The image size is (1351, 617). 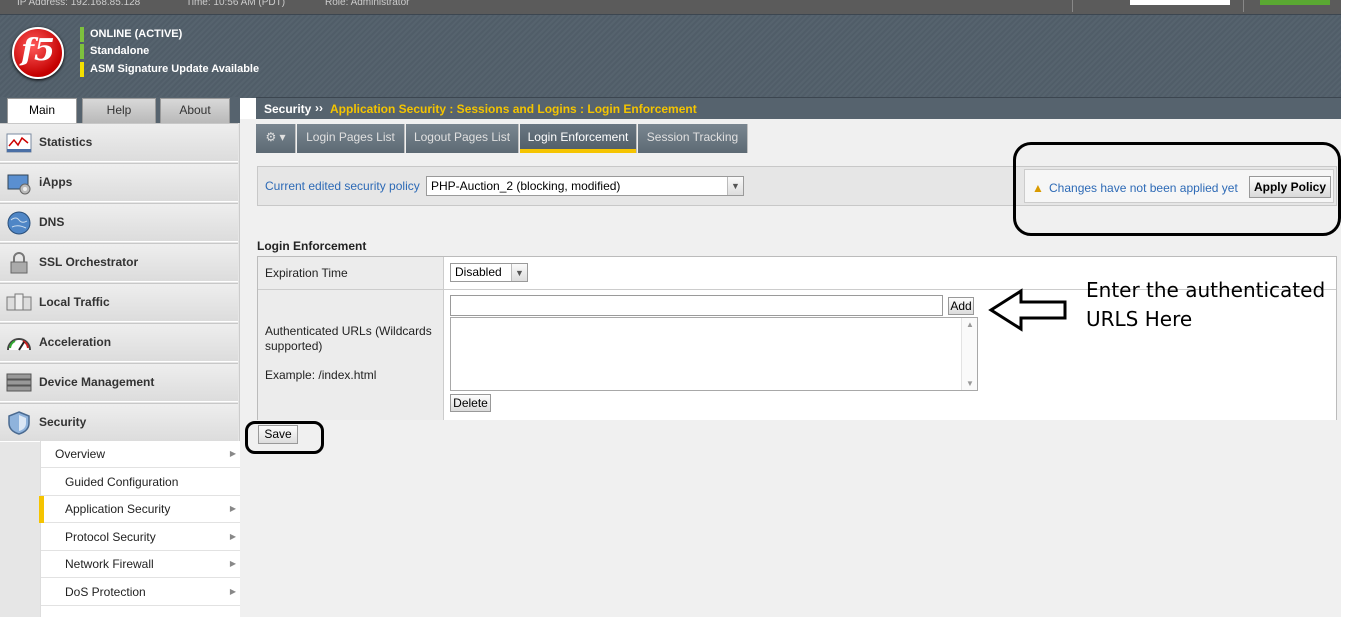 I want to click on submenu-network-firewall: Network Firewall ▶, so click(x=140, y=564).